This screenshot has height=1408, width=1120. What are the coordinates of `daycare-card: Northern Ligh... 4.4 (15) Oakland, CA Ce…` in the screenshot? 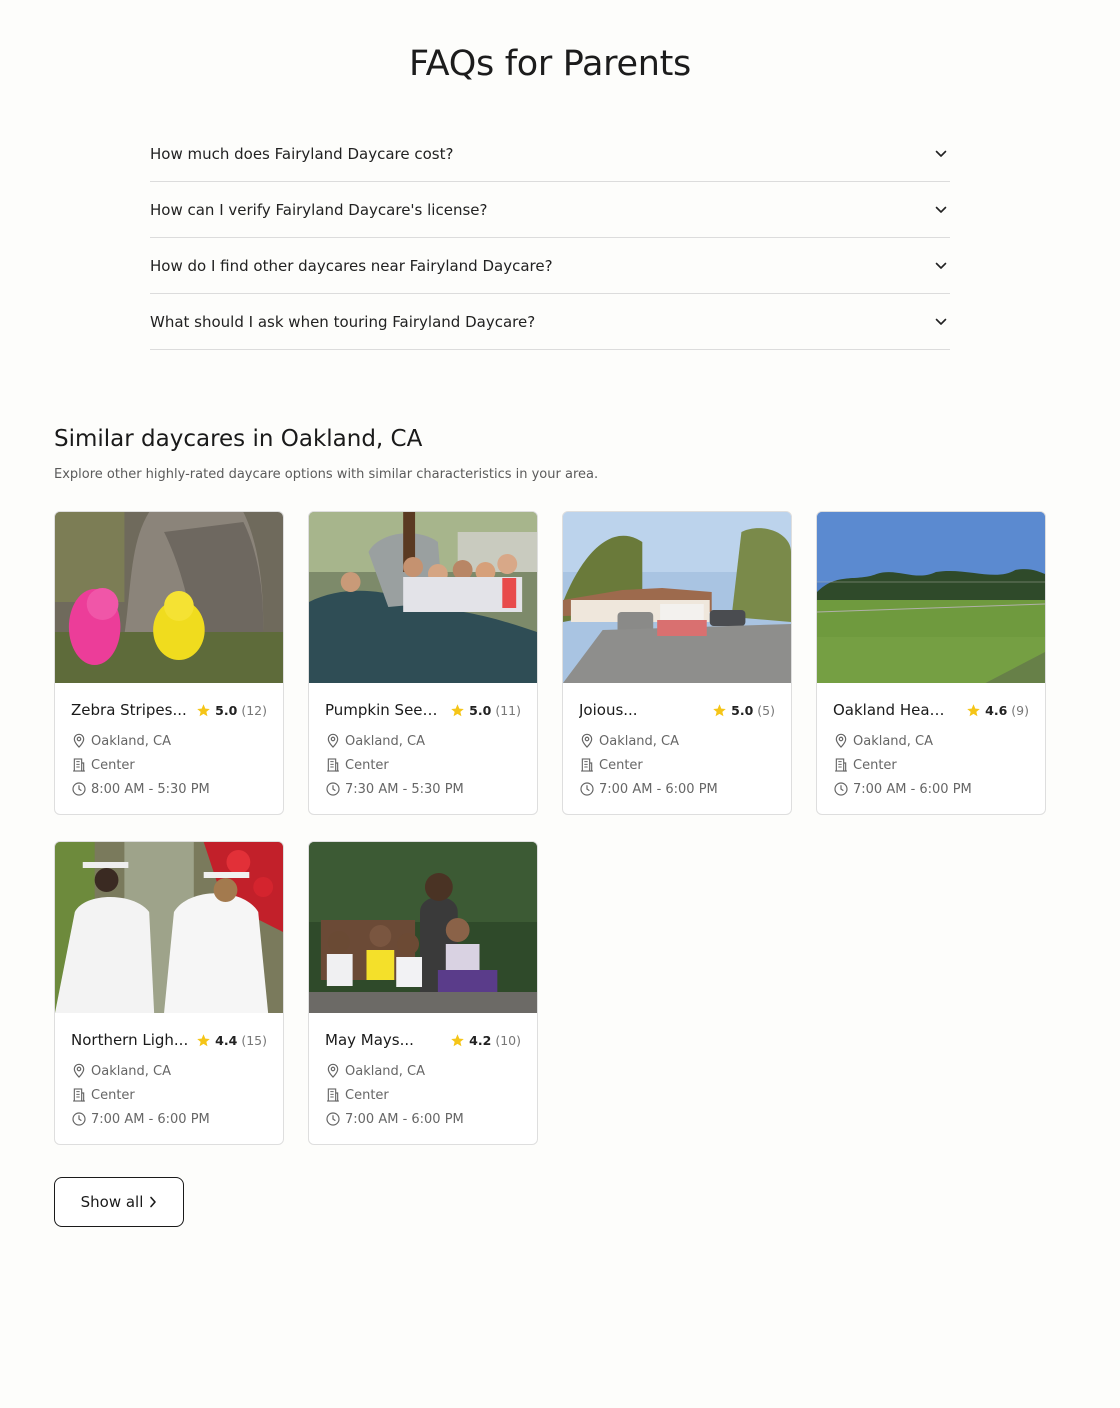 It's located at (169, 993).